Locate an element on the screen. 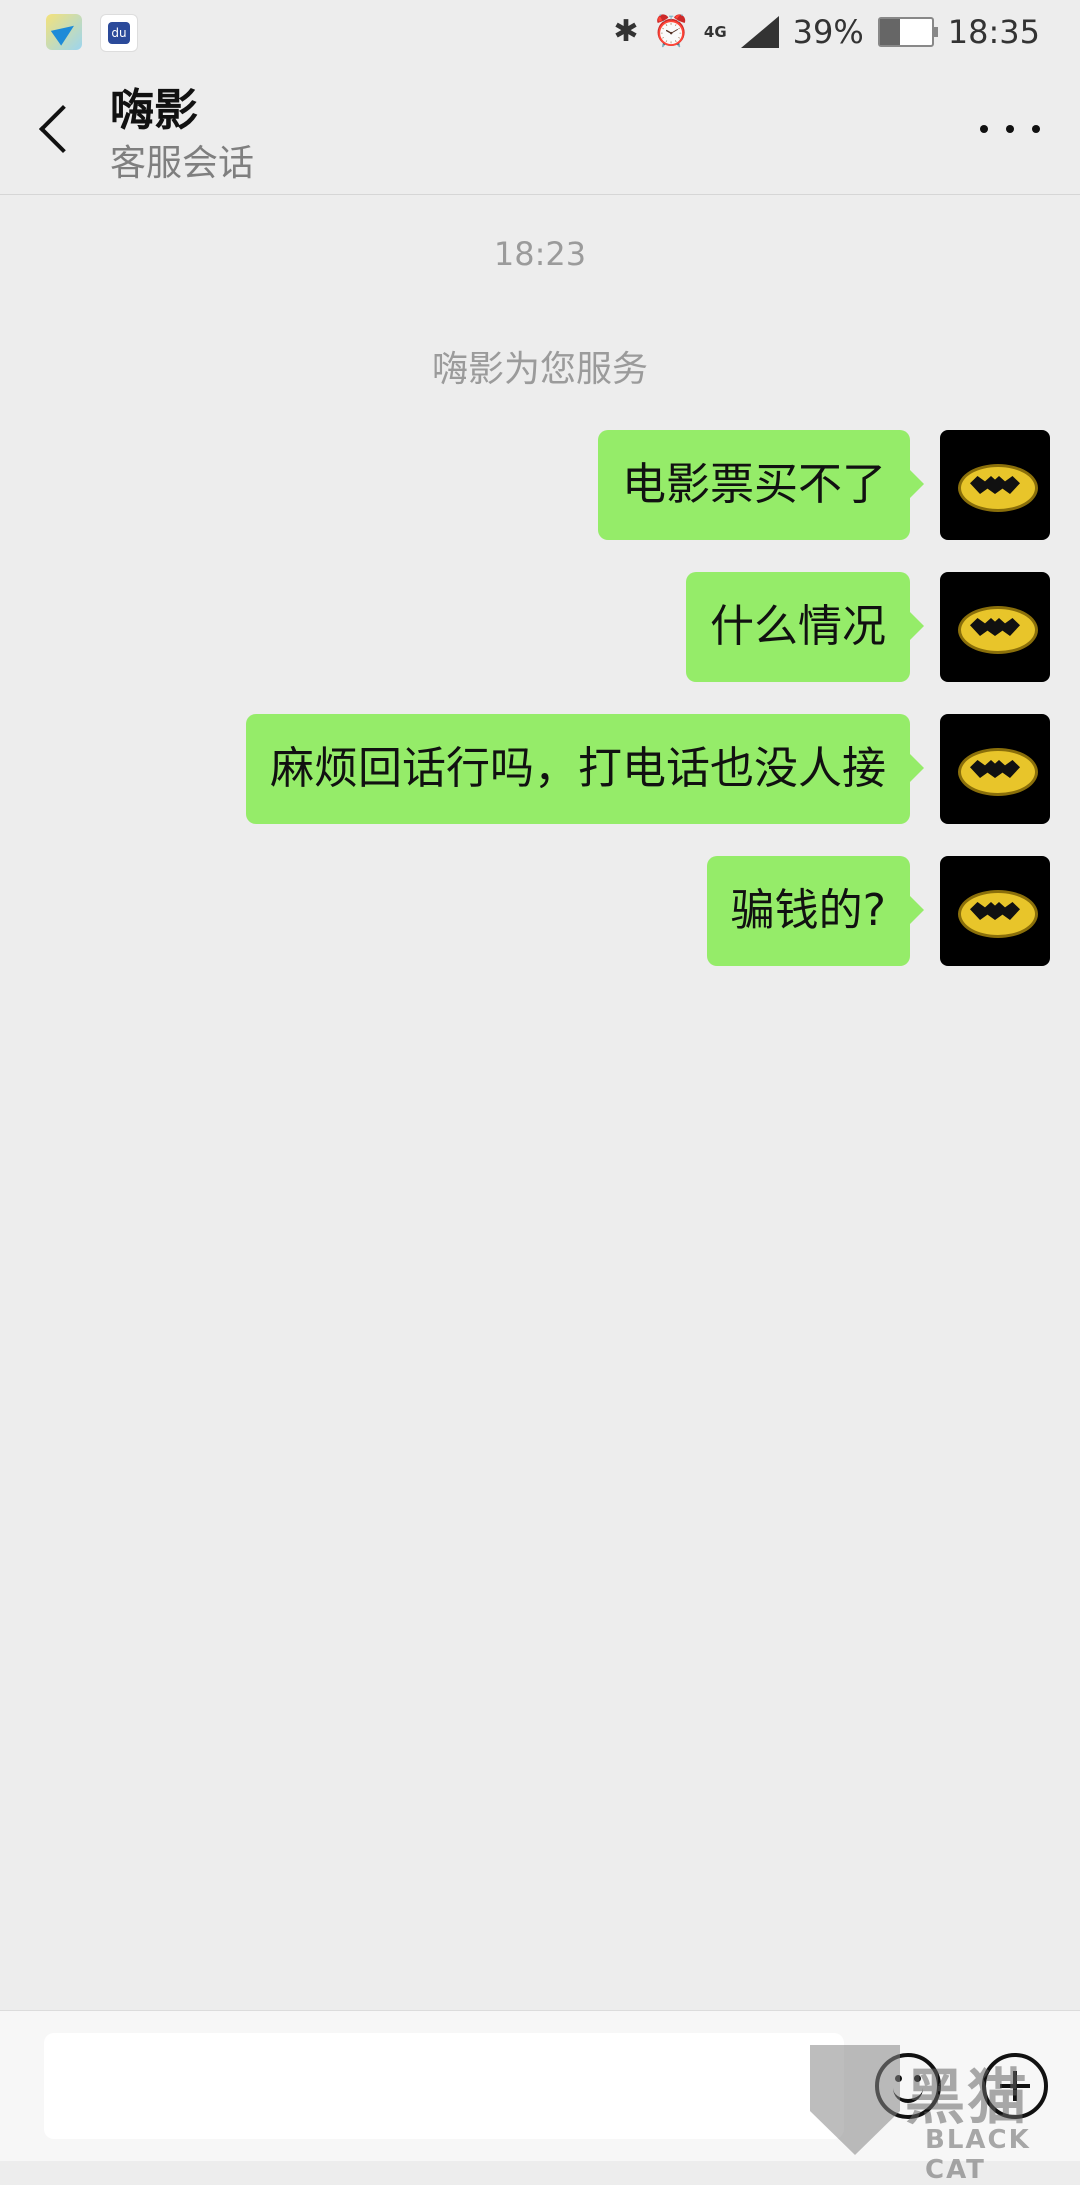  message-row: 骗钱的? is located at coordinates (878, 911).